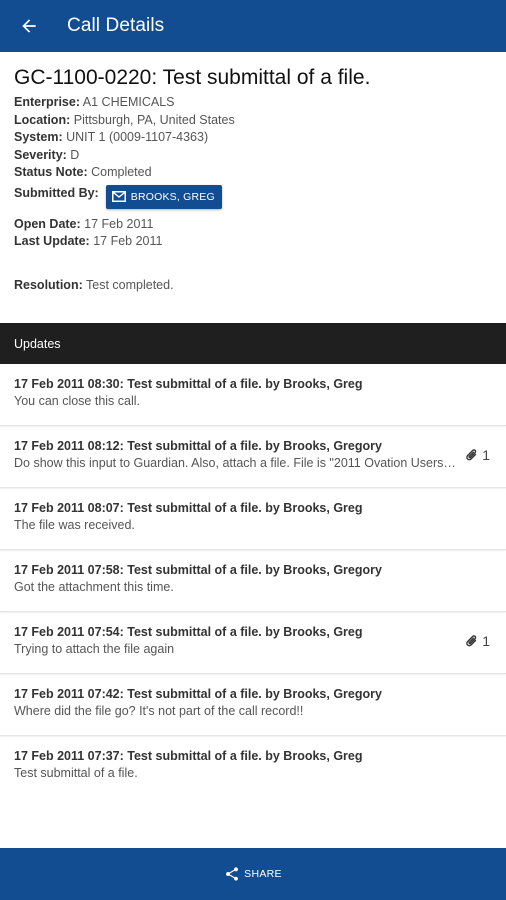 The height and width of the screenshot is (900, 506). I want to click on update-body: Test submittal of a file., so click(76, 773).